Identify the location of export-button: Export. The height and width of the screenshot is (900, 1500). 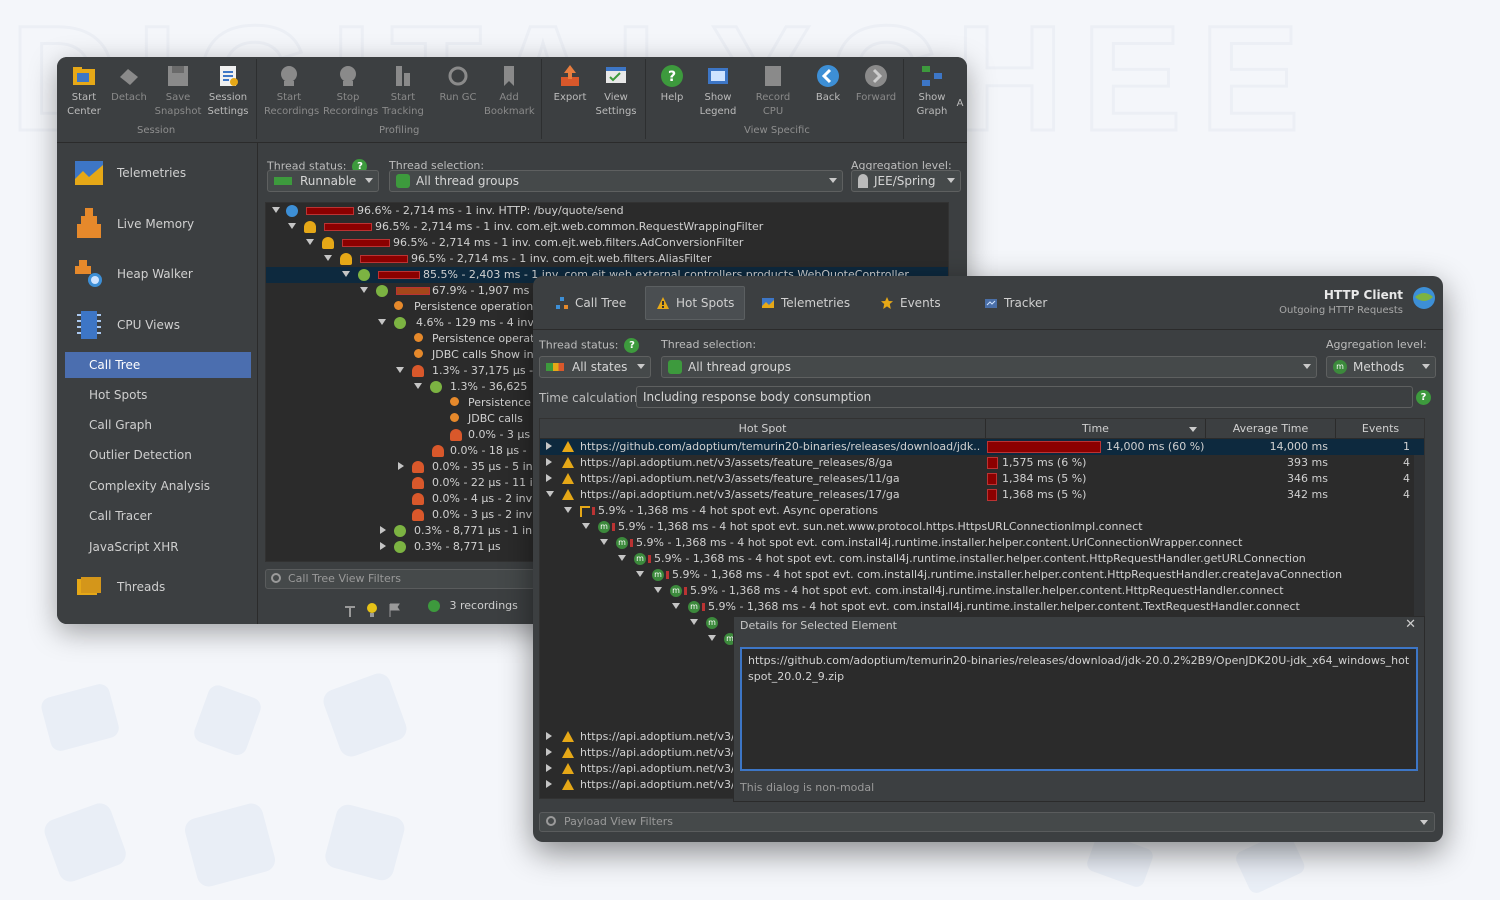
(570, 96).